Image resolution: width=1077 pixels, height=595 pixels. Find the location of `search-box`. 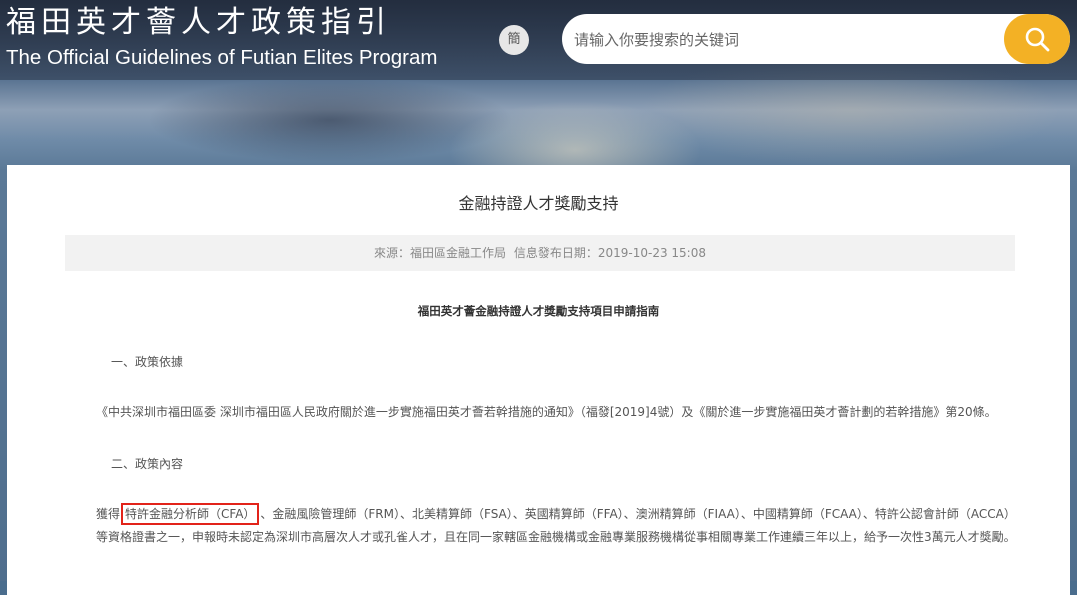

search-box is located at coordinates (816, 39).